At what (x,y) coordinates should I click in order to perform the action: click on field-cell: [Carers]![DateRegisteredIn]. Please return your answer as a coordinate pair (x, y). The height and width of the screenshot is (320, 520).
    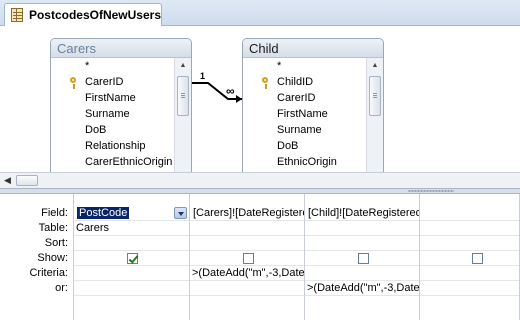
    Looking at the image, I should click on (247, 213).